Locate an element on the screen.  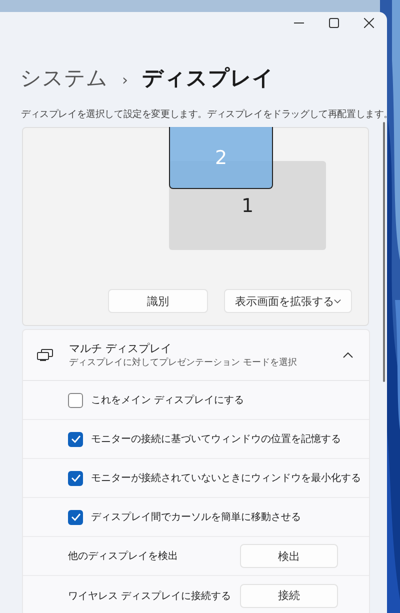
description-text: ディスプレイを選択して設定を変更します。ディスプレイをドラッグして再配置します。 is located at coordinates (203, 114).